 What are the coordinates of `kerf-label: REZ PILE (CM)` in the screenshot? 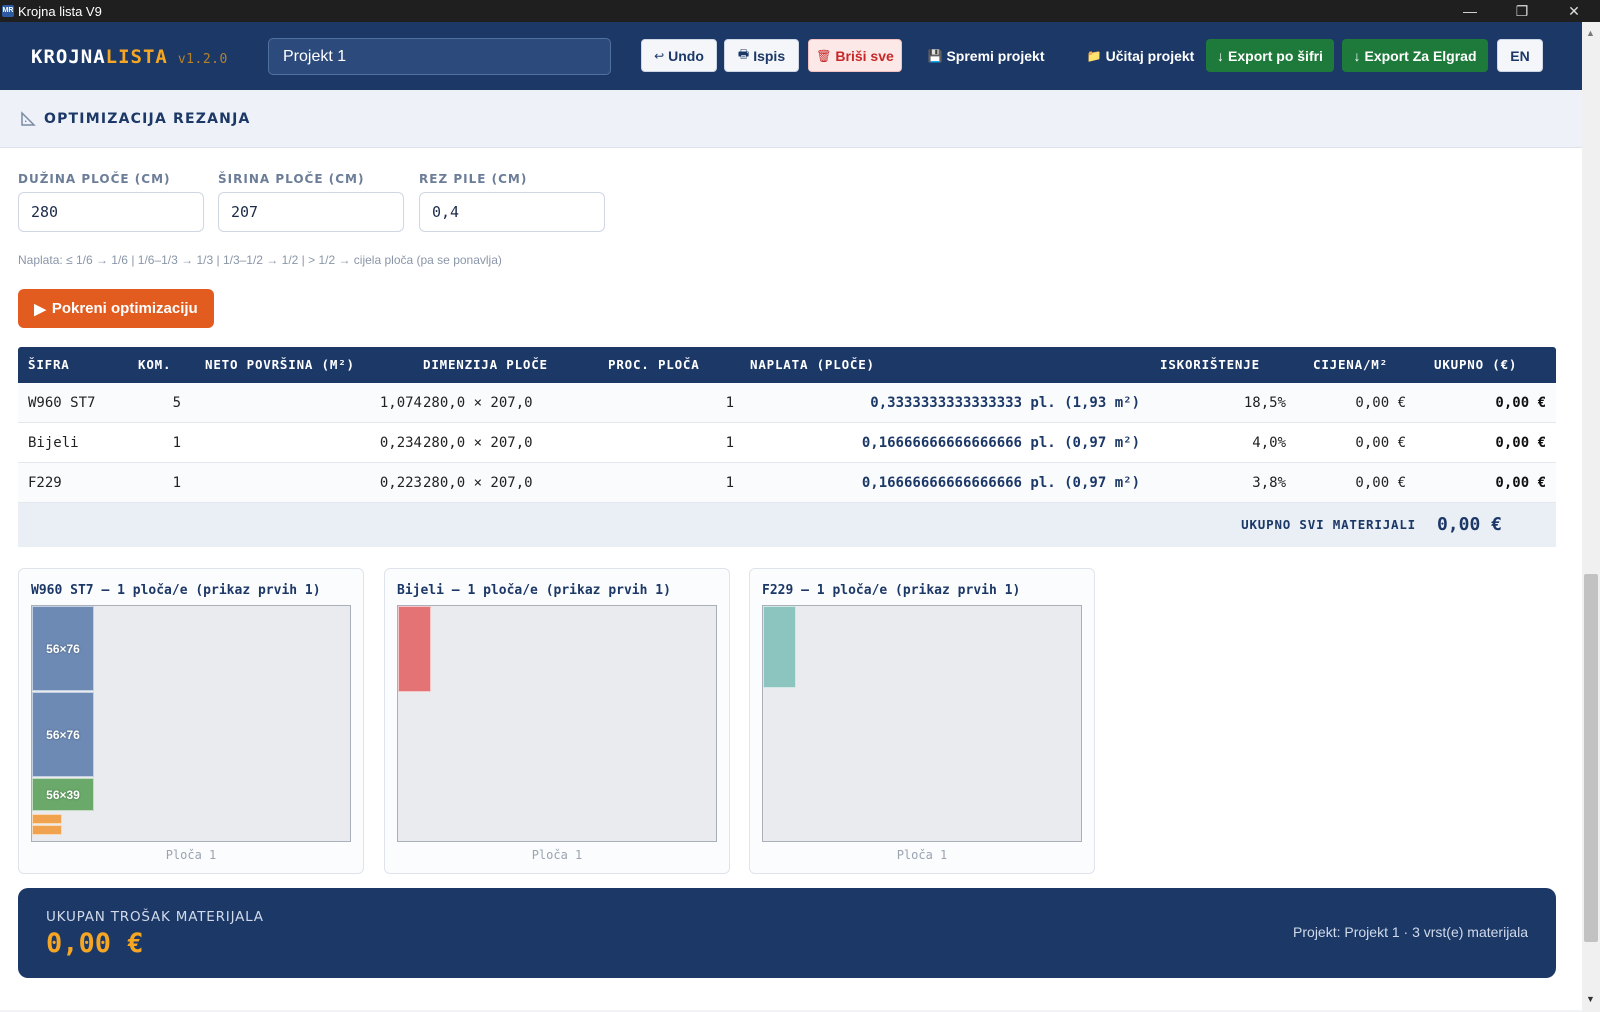 It's located at (473, 179).